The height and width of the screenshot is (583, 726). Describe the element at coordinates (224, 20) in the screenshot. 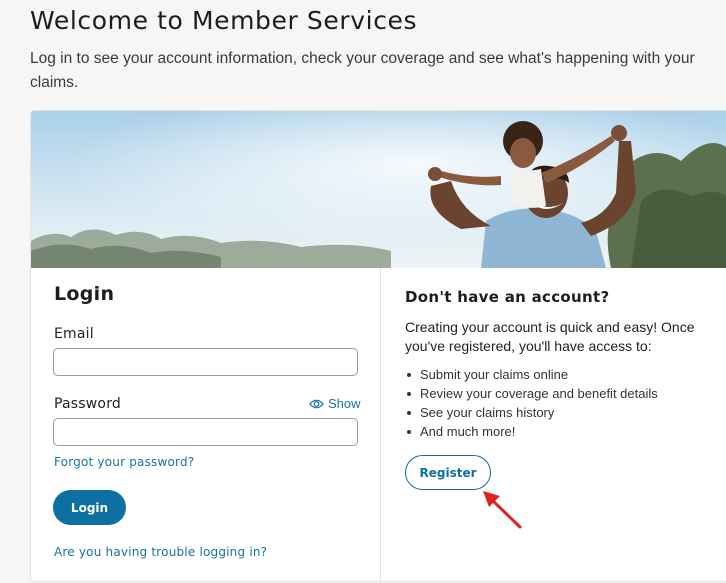

I see `page-title: Welcome to Member Services` at that location.